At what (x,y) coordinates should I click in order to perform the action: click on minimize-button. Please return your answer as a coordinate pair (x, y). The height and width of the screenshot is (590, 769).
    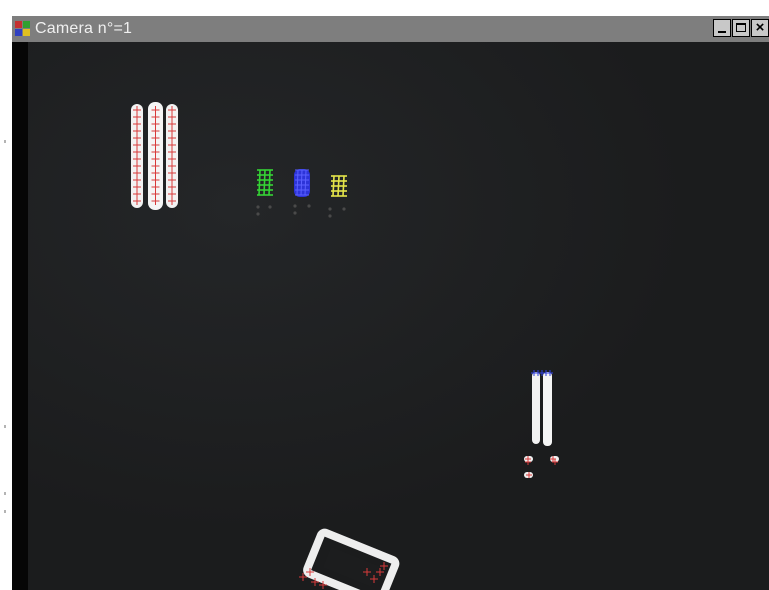
    Looking at the image, I should click on (722, 28).